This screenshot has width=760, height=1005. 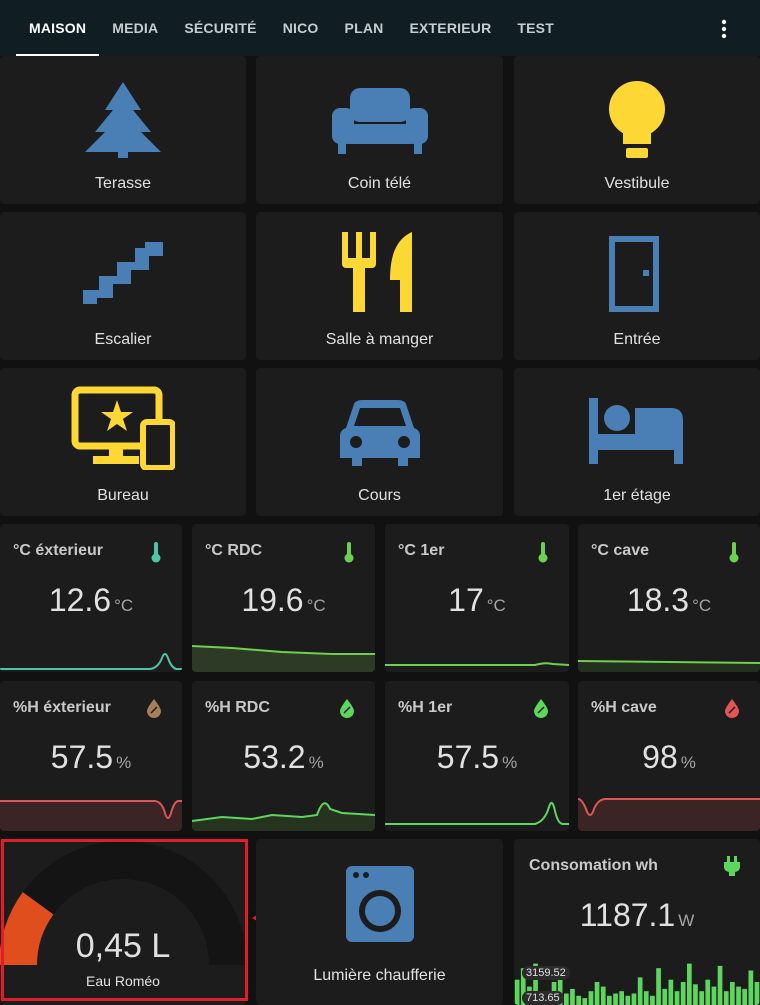 I want to click on tab-exterieur: EXTERIEUR, so click(x=450, y=28).